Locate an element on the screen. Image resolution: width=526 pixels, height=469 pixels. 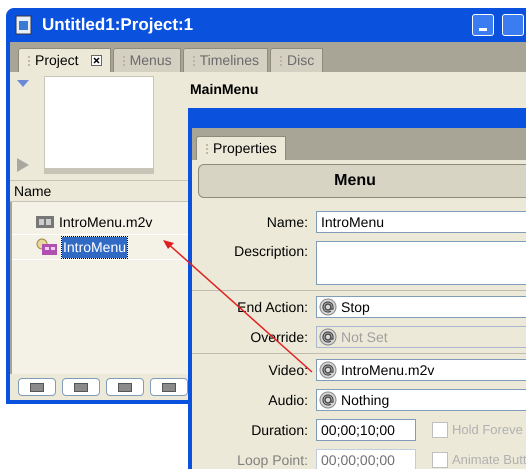
field-label: Loop Point: is located at coordinates (272, 459).